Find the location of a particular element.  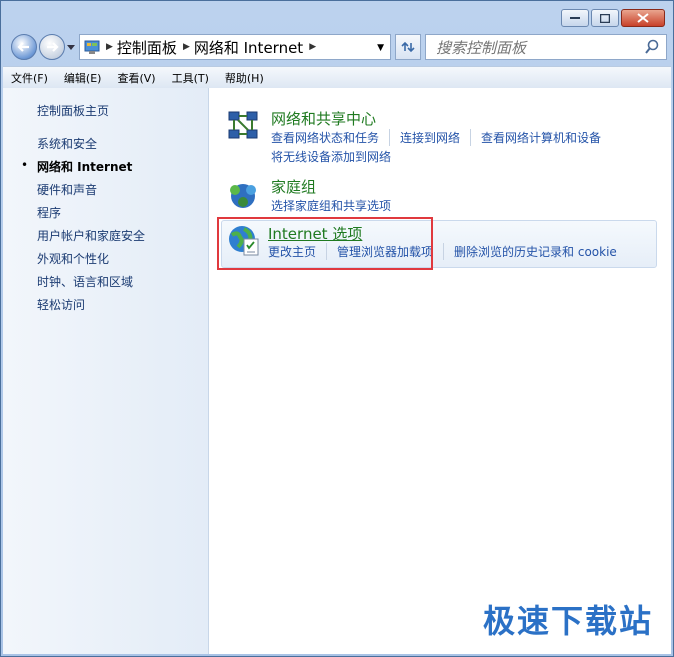

menu-edit: 编辑(E) is located at coordinates (83, 78).